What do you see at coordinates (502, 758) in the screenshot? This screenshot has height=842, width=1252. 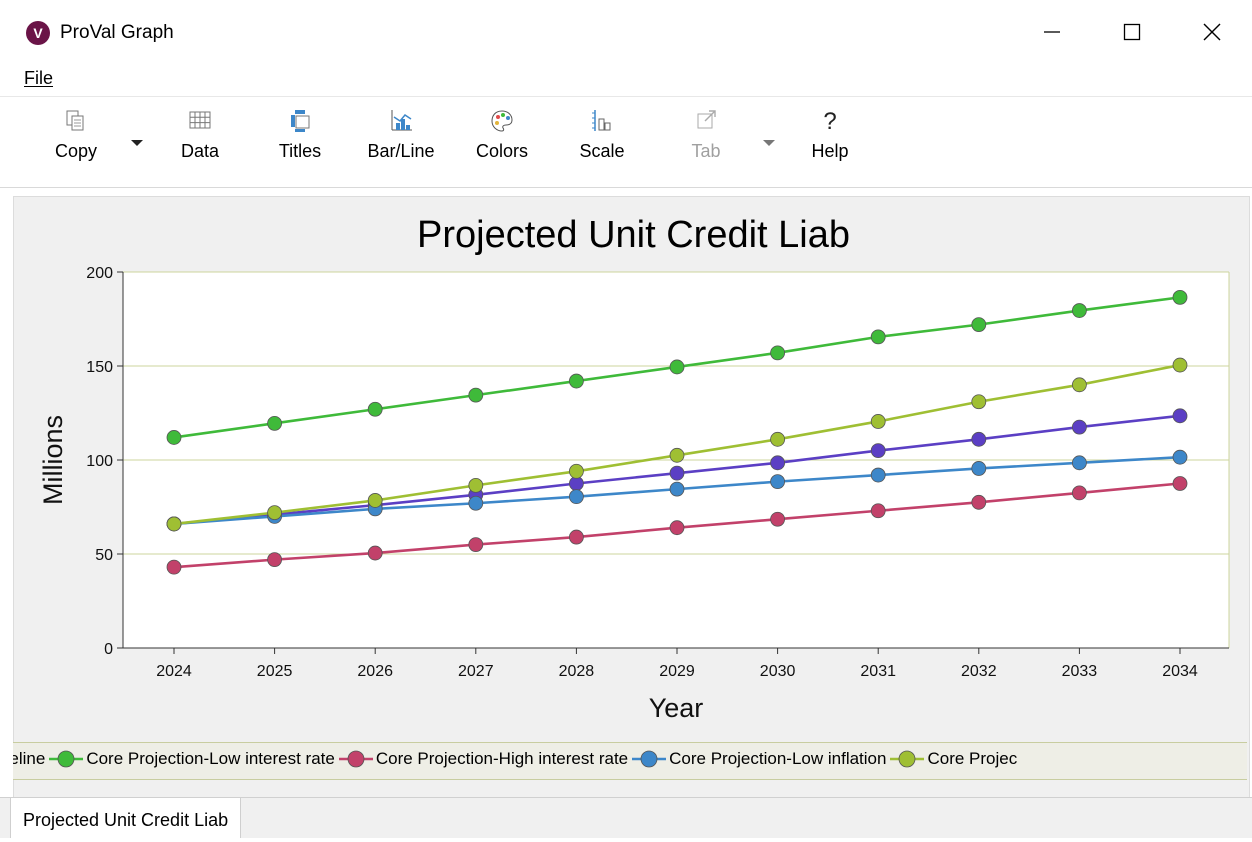 I see `legend-label: Core Projection-High interest rate` at bounding box center [502, 758].